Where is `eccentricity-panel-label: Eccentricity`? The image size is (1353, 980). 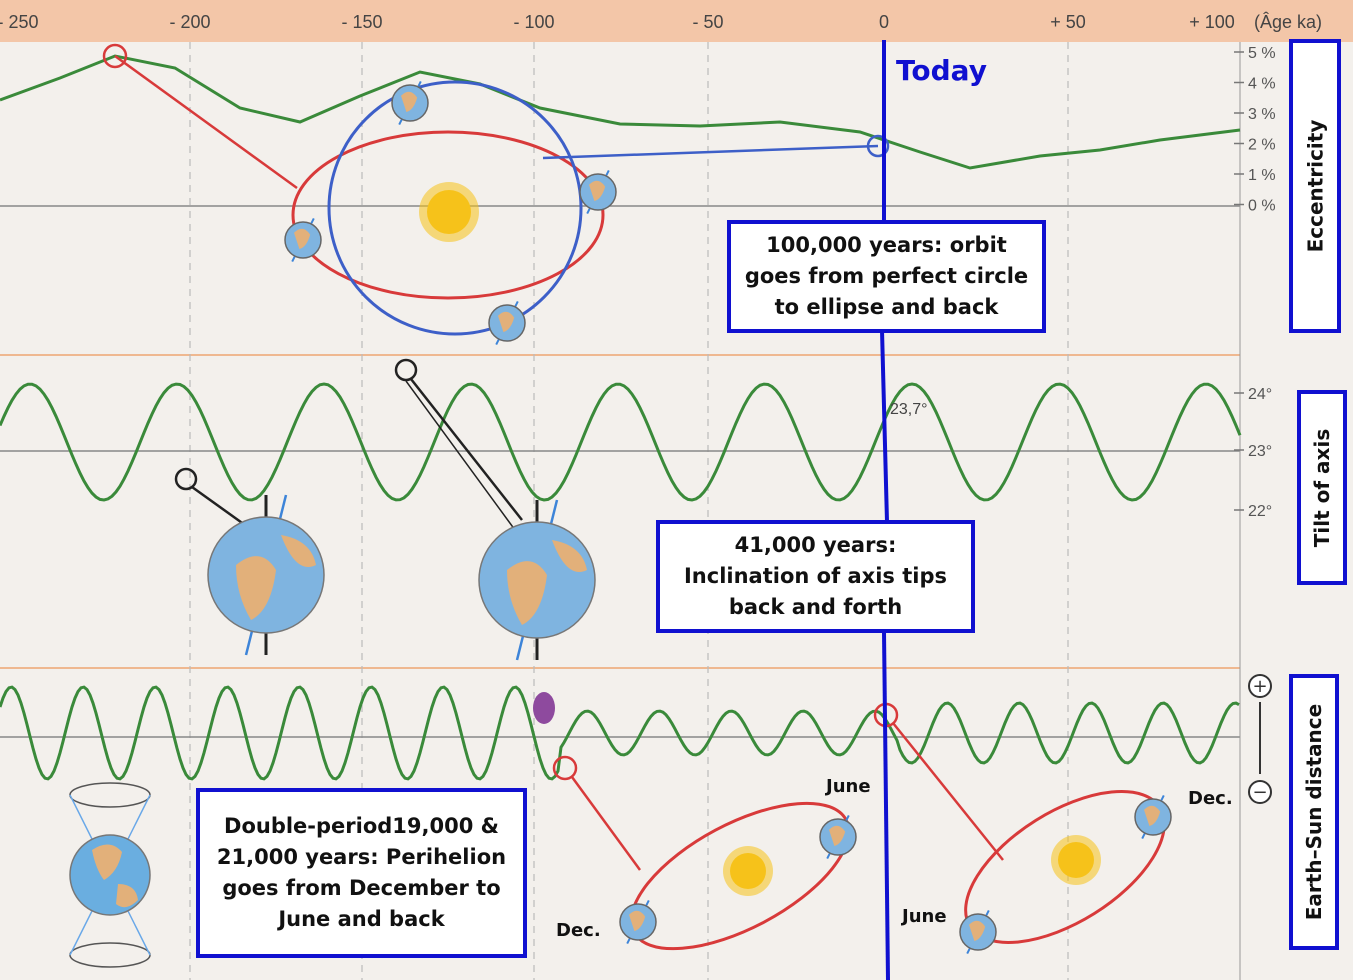 eccentricity-panel-label: Eccentricity is located at coordinates (1315, 186).